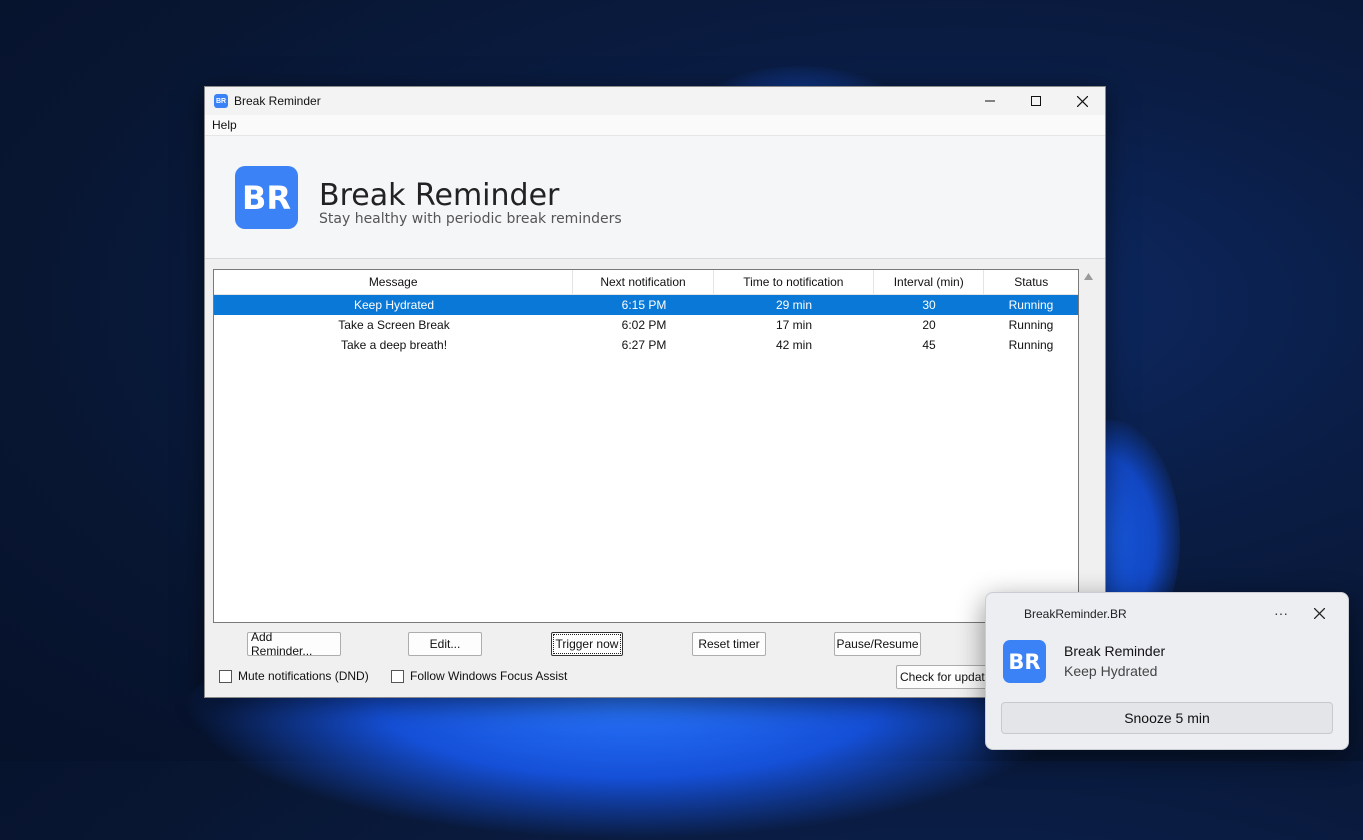 Image resolution: width=1363 pixels, height=840 pixels. I want to click on window-controls, so click(1036, 101).